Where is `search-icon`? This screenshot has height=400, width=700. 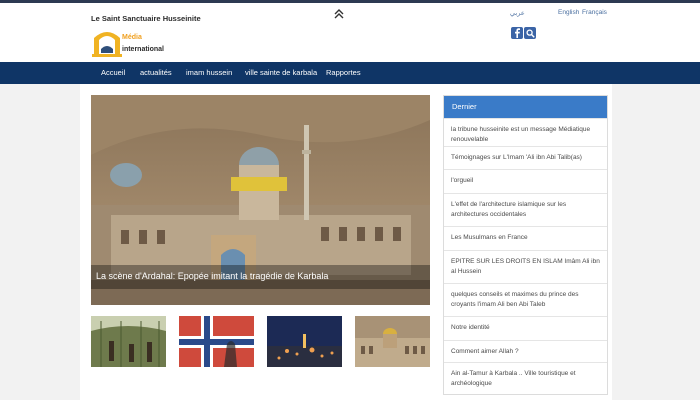
search-icon is located at coordinates (530, 33).